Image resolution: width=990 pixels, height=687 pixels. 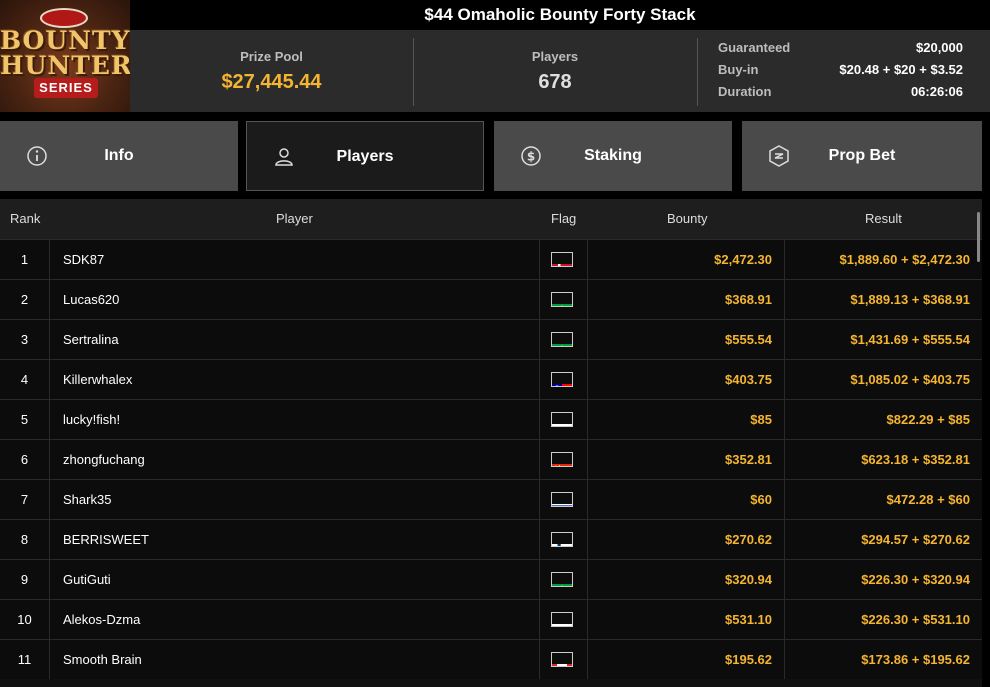 What do you see at coordinates (697, 72) in the screenshot?
I see `divider` at bounding box center [697, 72].